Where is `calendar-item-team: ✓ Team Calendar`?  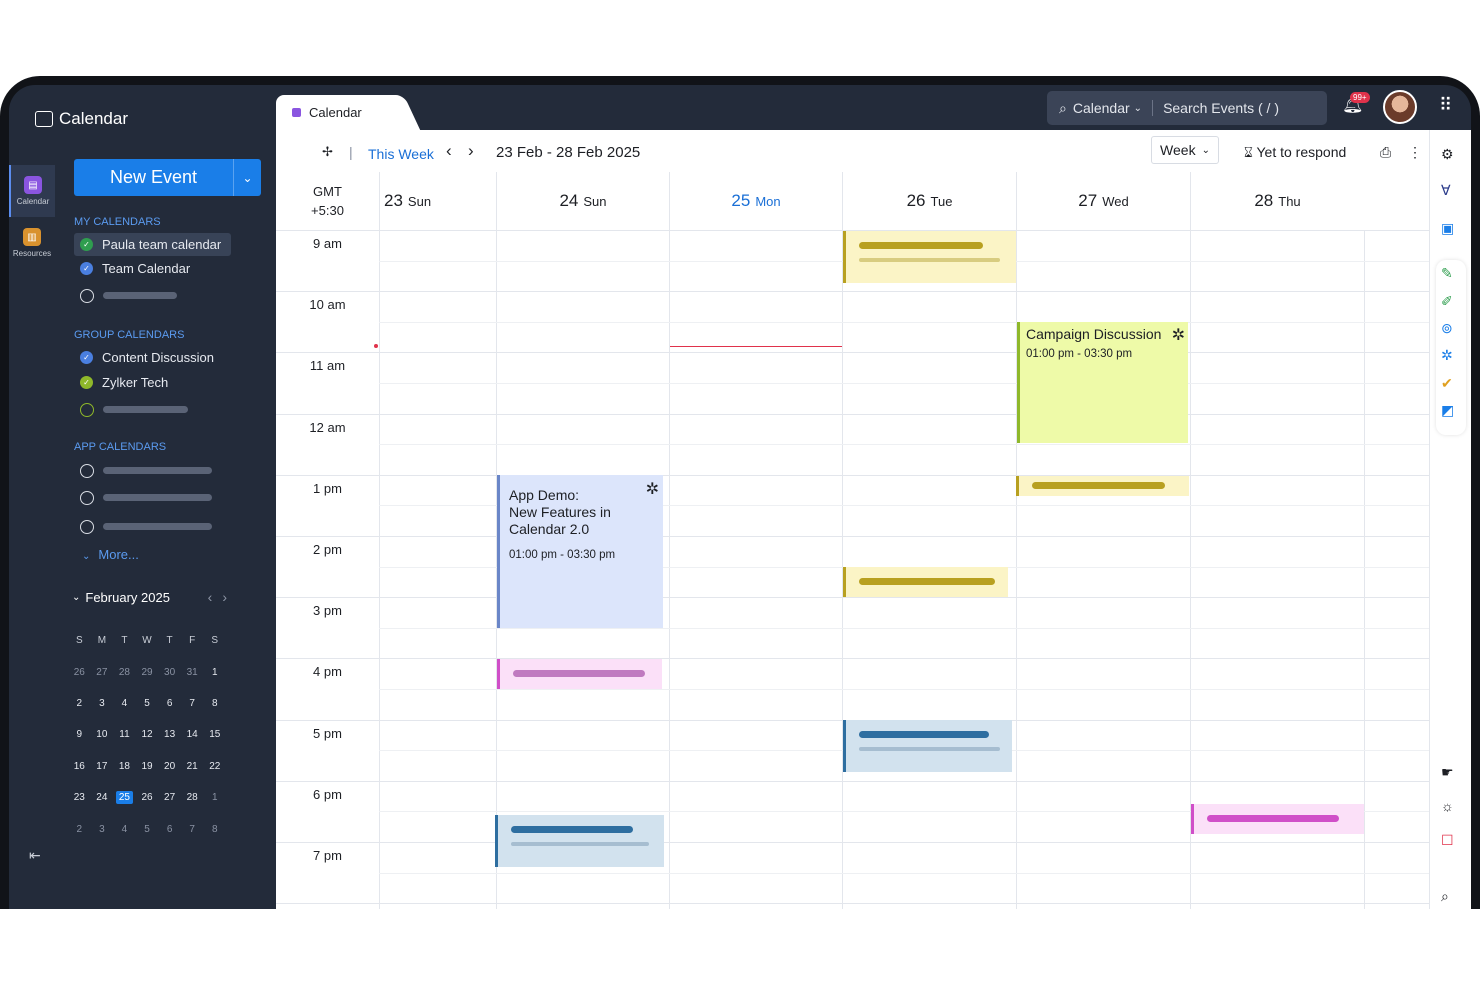 calendar-item-team: ✓ Team Calendar is located at coordinates (132, 268).